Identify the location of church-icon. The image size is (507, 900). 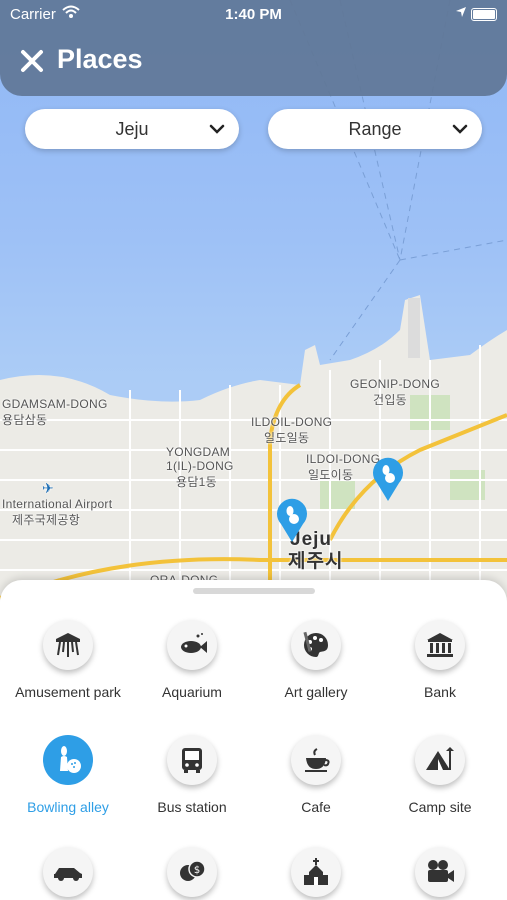
(316, 872).